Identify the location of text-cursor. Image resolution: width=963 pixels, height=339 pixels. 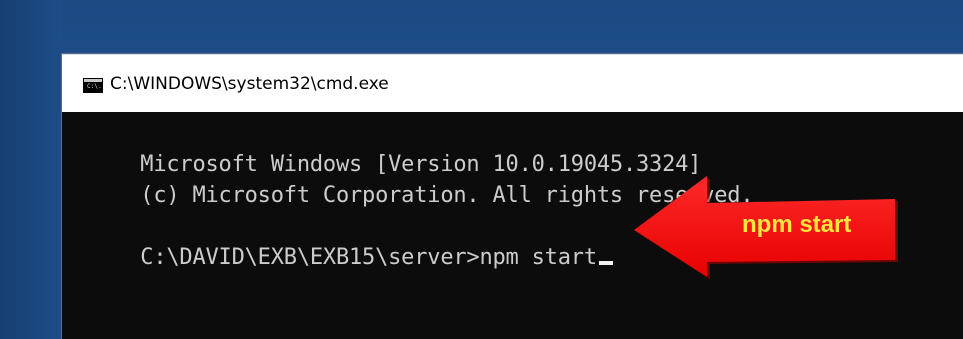
(605, 263).